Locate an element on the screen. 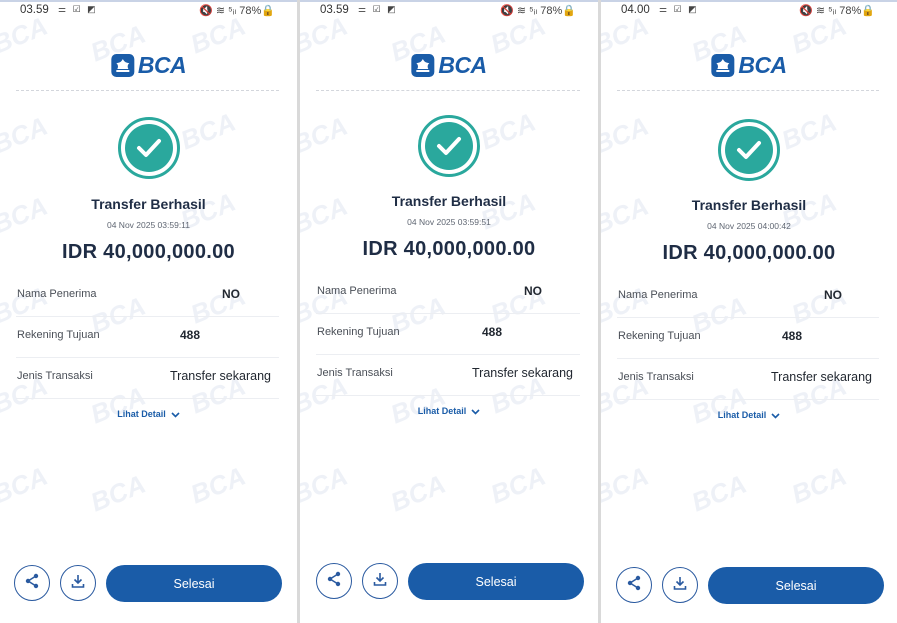  status-bar: 04.00 ⚌ ☑ ◩ 🔇 ≋ ⁵ᵢₗ 78%🔒 is located at coordinates (749, 10).